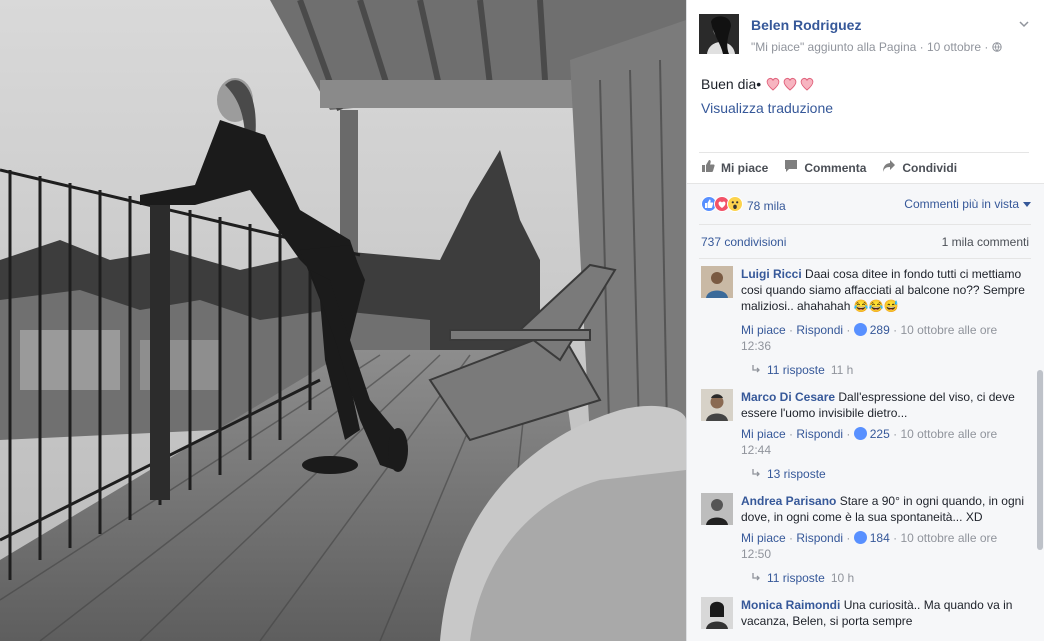  I want to click on like-button: Mi piace, so click(734, 167).